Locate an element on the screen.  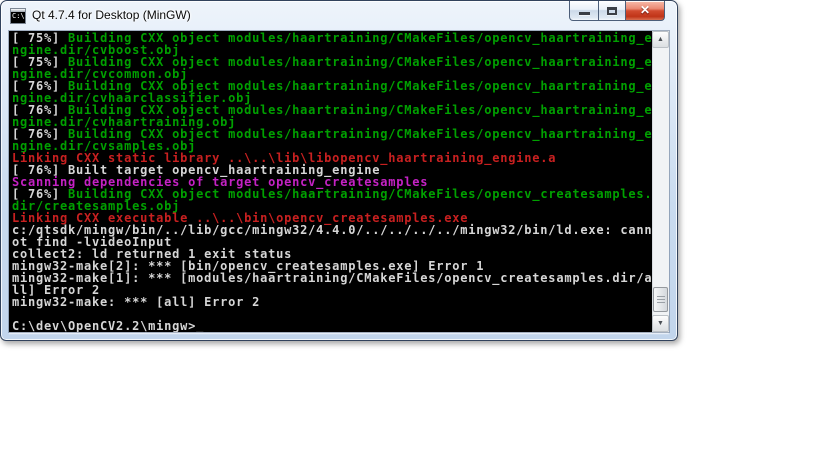
maximize-button is located at coordinates (612, 11).